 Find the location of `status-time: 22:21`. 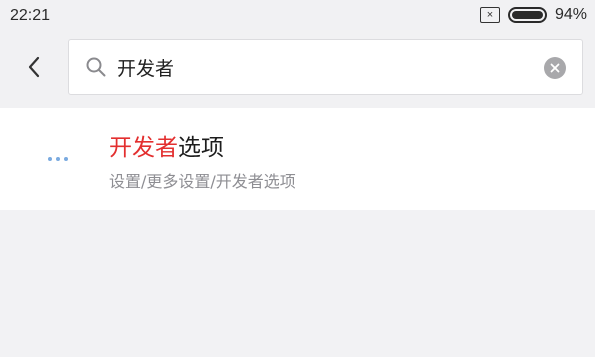

status-time: 22:21 is located at coordinates (30, 15).